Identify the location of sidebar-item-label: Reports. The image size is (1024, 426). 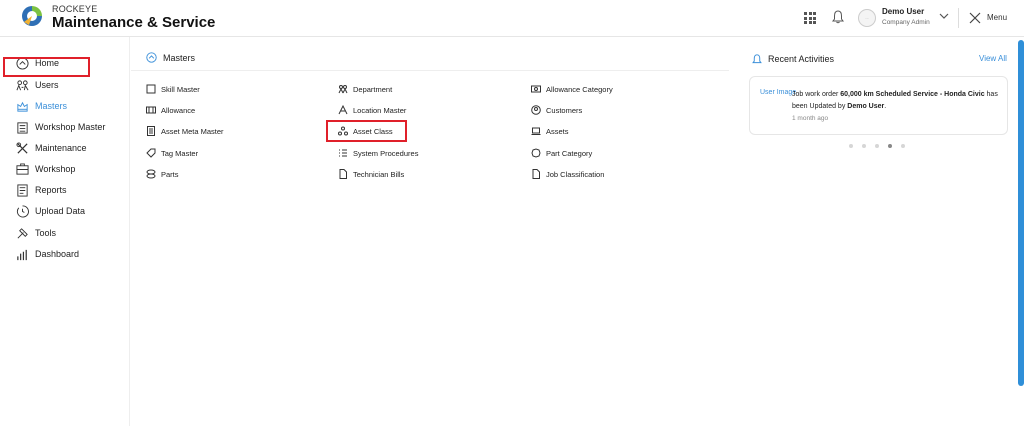
(51, 190).